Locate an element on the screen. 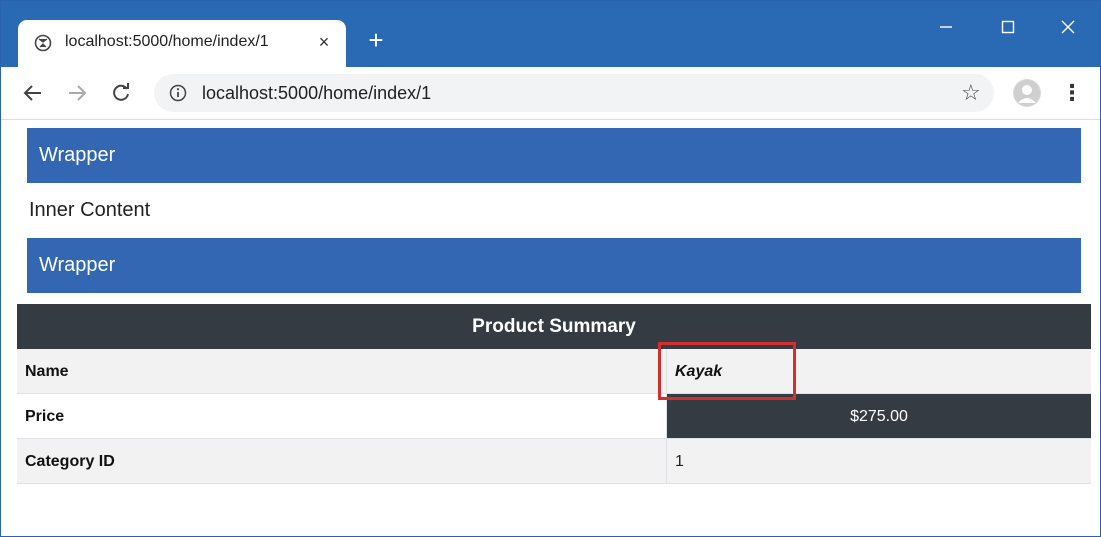 The width and height of the screenshot is (1101, 537). new-tab-button: + is located at coordinates (376, 40).